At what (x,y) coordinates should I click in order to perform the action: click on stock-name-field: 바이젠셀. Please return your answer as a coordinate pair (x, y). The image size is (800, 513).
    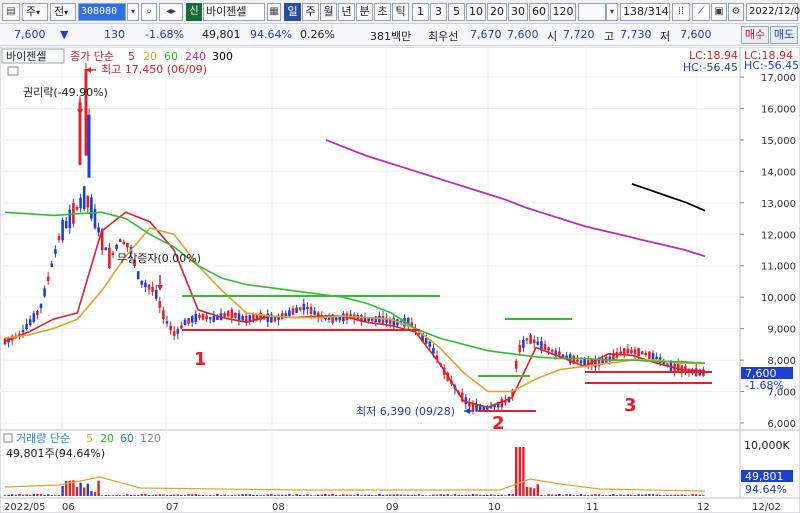
    Looking at the image, I should click on (234, 12).